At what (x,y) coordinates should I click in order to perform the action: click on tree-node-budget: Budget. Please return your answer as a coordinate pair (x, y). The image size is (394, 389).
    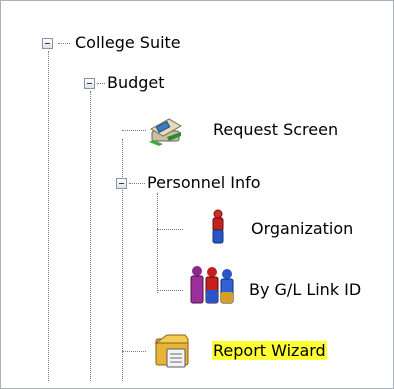
    Looking at the image, I should click on (136, 83).